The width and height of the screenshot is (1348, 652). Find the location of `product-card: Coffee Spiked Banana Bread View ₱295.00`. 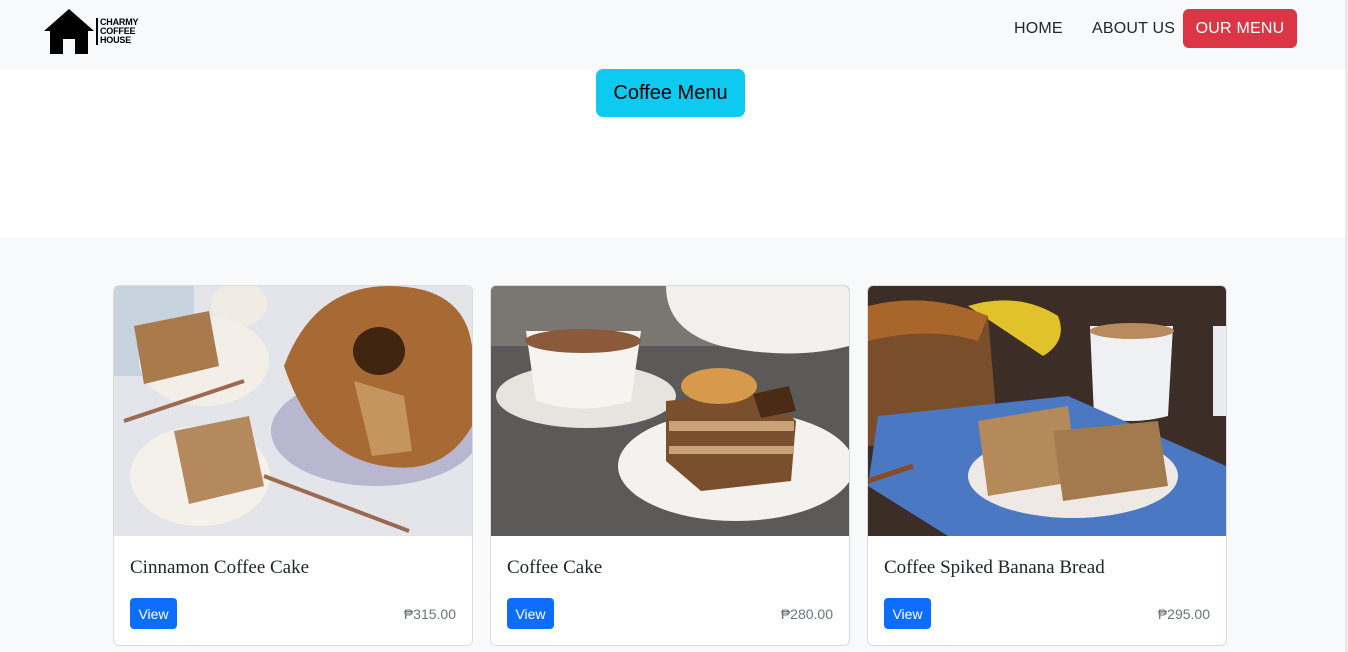

product-card: Coffee Spiked Banana Bread View ₱295.00 is located at coordinates (1047, 465).